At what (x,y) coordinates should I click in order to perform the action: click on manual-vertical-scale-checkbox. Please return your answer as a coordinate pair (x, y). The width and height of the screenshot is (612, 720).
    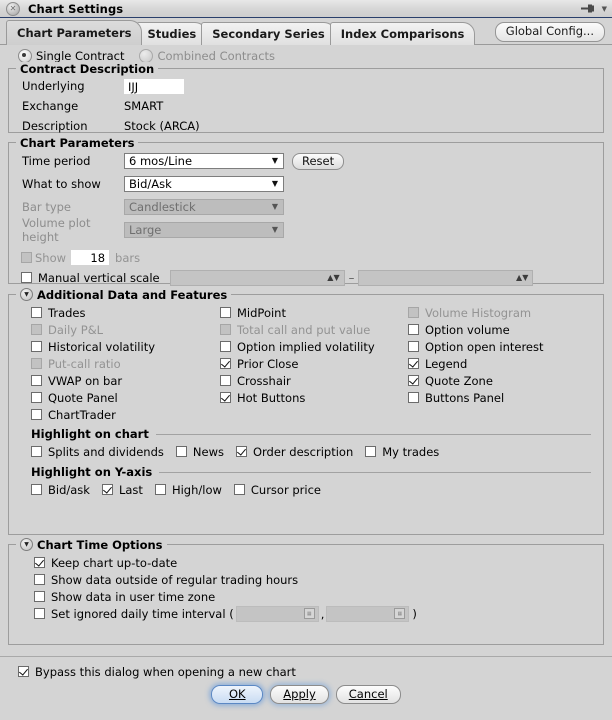
    Looking at the image, I should click on (26, 277).